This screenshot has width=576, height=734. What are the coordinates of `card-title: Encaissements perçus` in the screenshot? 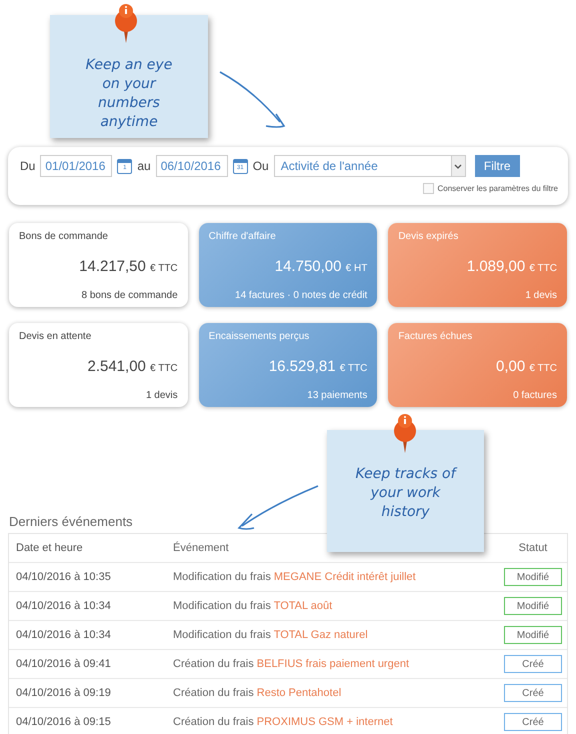 It's located at (259, 336).